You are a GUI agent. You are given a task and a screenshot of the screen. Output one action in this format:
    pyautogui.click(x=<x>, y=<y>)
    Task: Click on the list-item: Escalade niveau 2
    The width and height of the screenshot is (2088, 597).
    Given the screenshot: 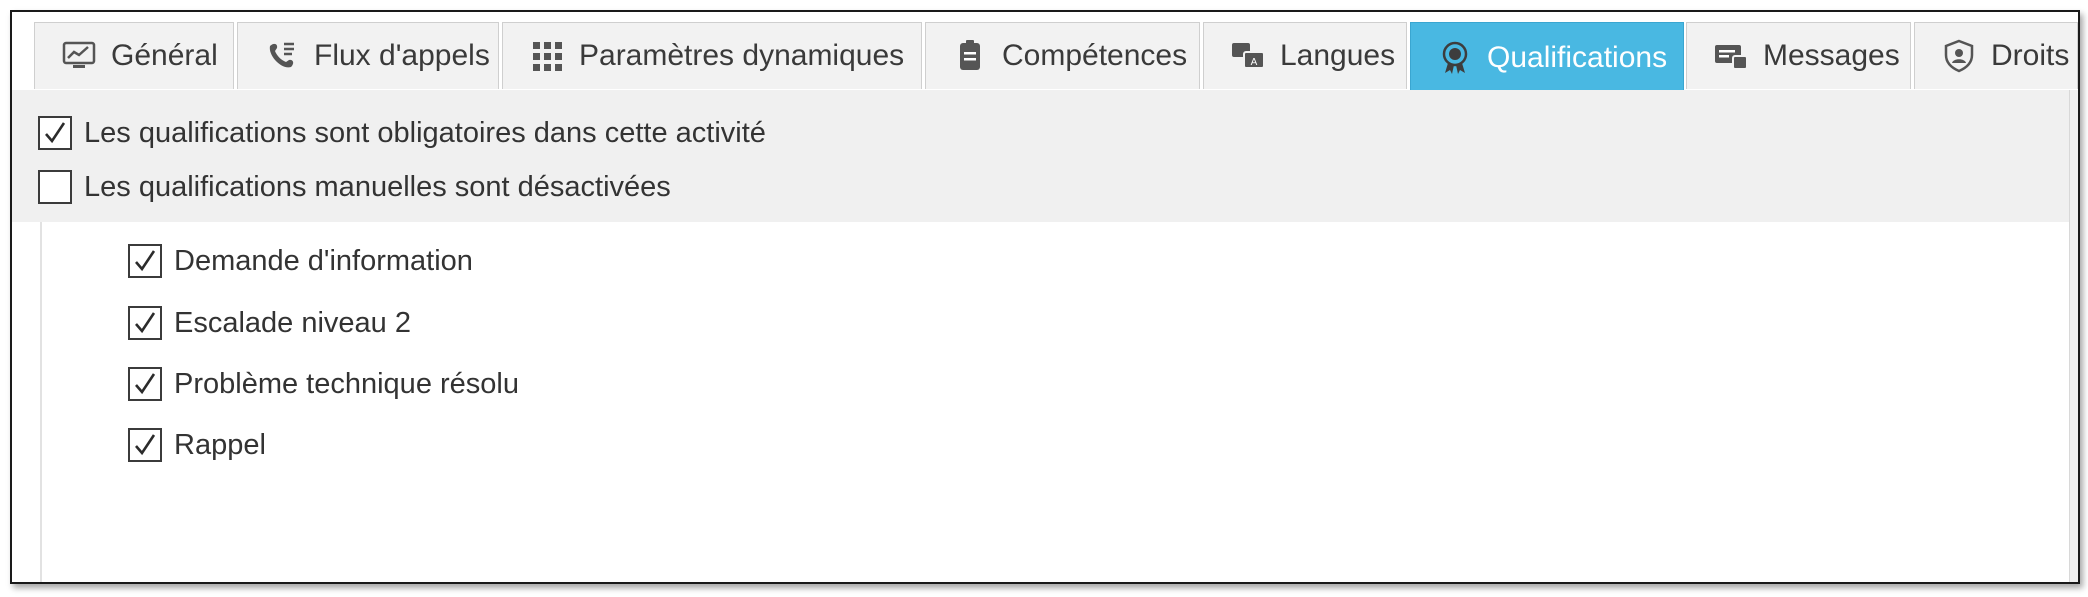 What is the action you would take?
    pyautogui.click(x=269, y=323)
    